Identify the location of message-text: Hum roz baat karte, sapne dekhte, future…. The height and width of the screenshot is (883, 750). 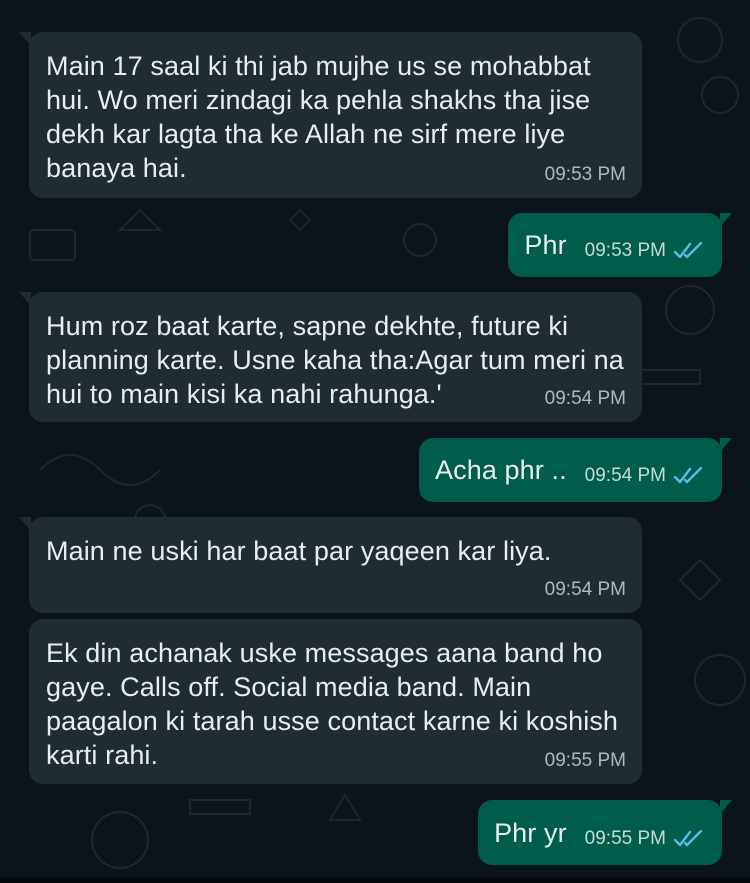
(335, 360).